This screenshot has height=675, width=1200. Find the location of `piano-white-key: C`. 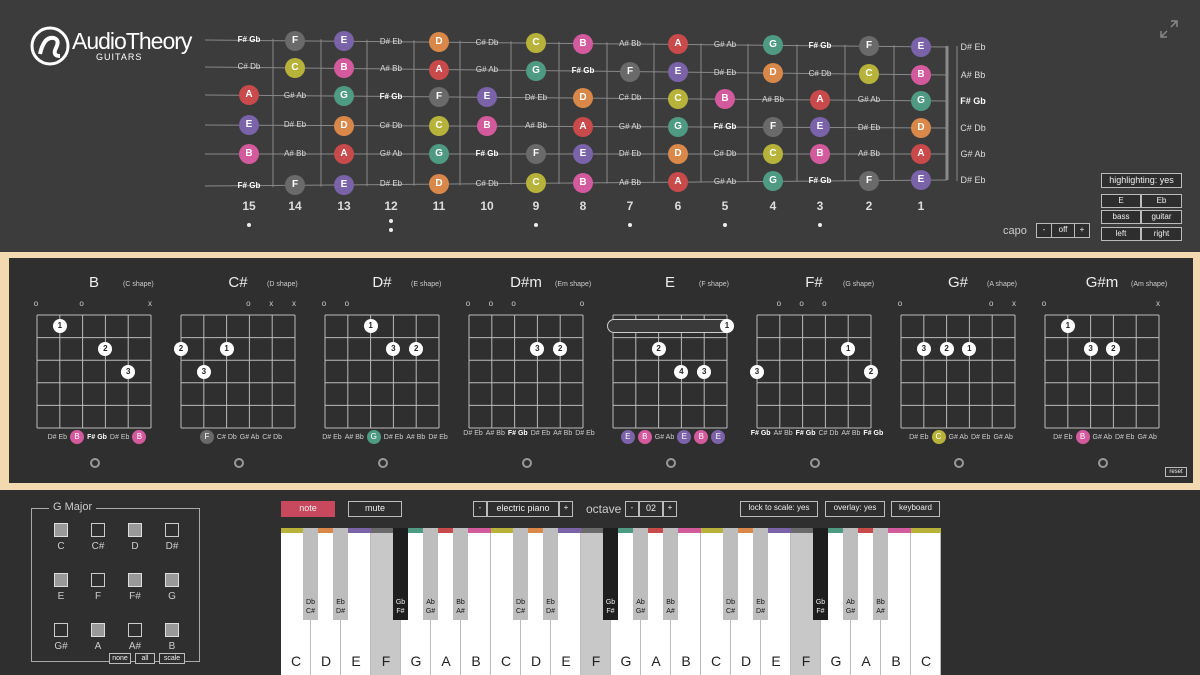

piano-white-key: C is located at coordinates (926, 601).